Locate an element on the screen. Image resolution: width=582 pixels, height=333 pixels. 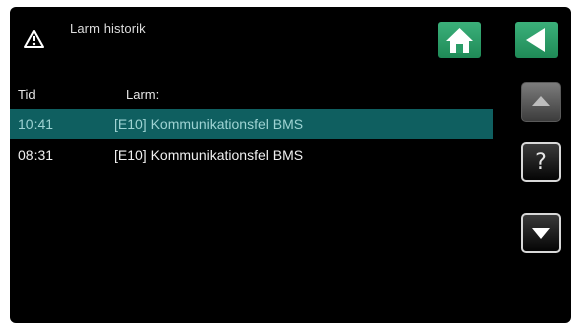
home-button is located at coordinates (459, 40).